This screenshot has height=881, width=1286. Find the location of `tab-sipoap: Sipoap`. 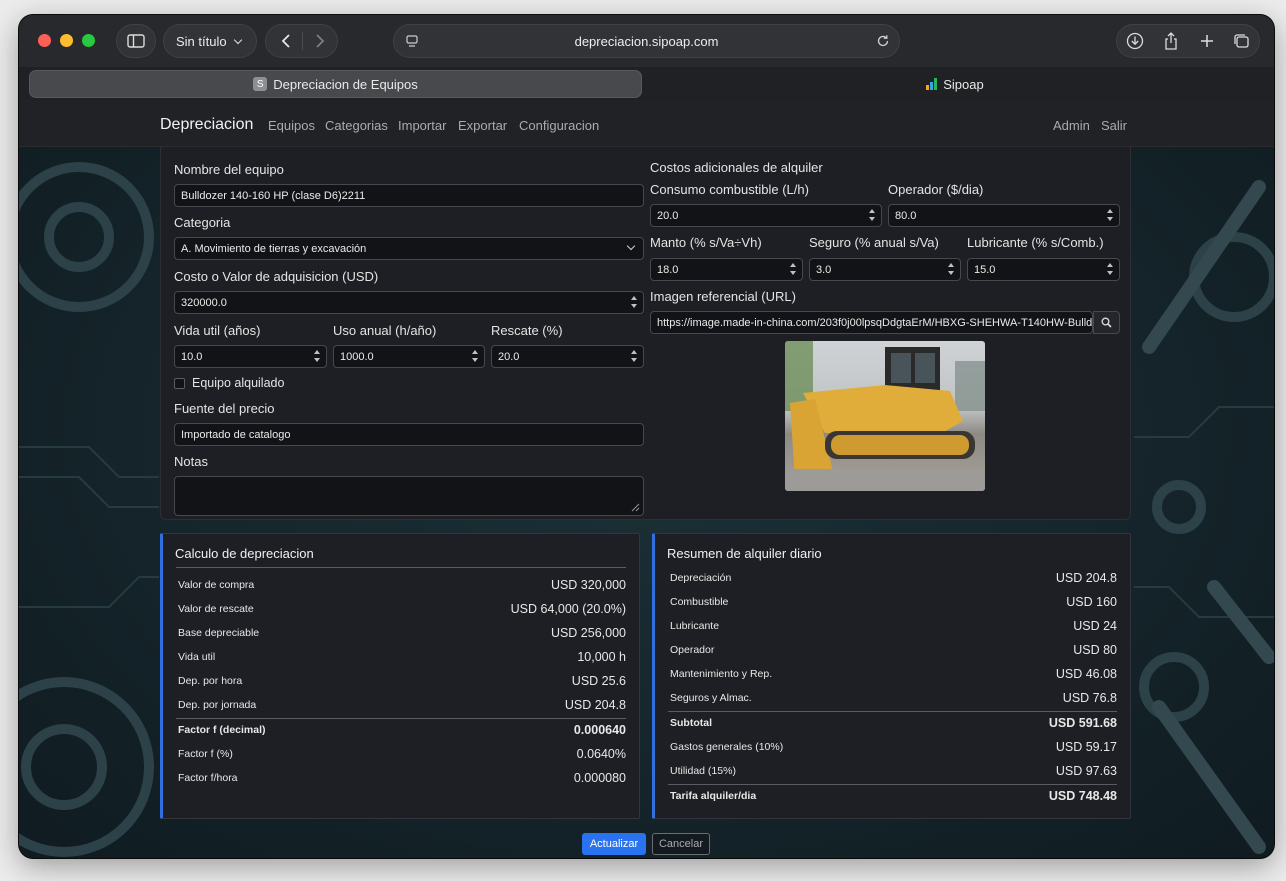

tab-sipoap: Sipoap is located at coordinates (955, 84).